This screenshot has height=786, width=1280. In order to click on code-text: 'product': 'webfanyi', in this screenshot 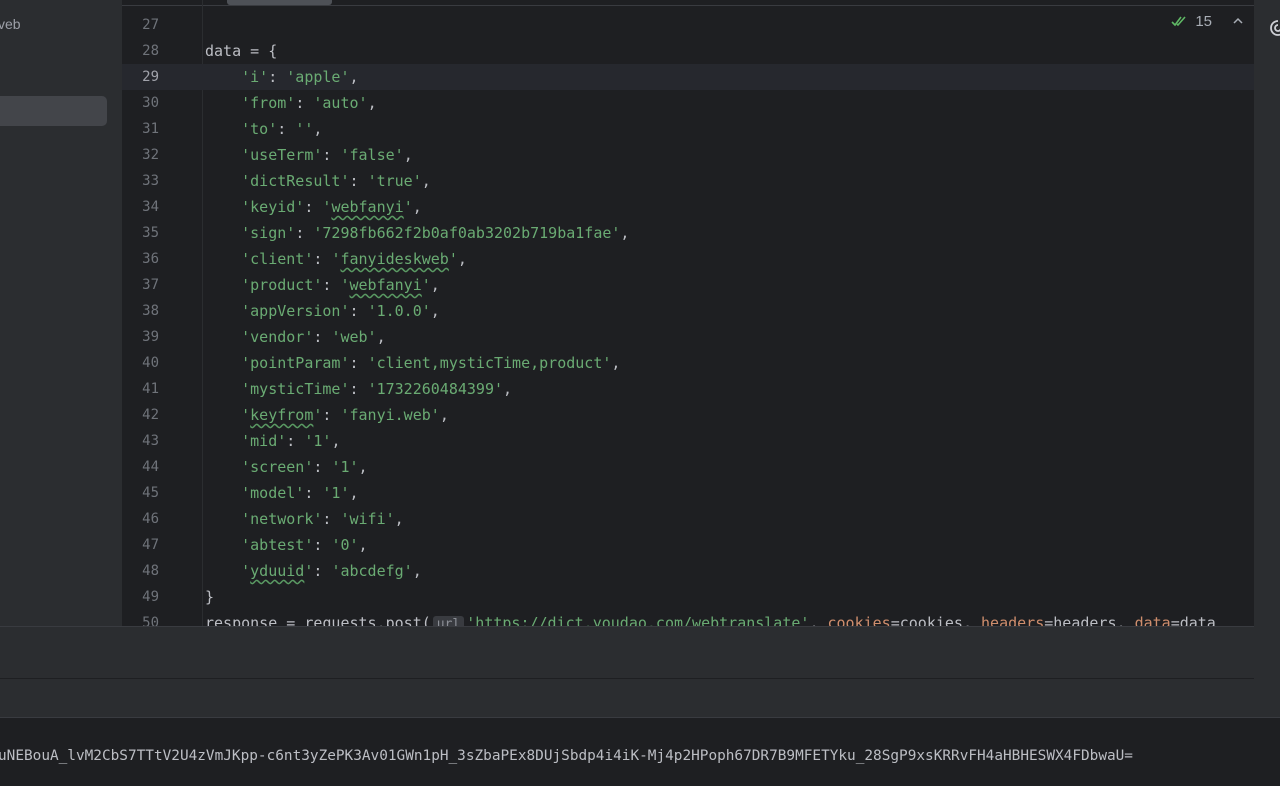, I will do `click(322, 285)`.